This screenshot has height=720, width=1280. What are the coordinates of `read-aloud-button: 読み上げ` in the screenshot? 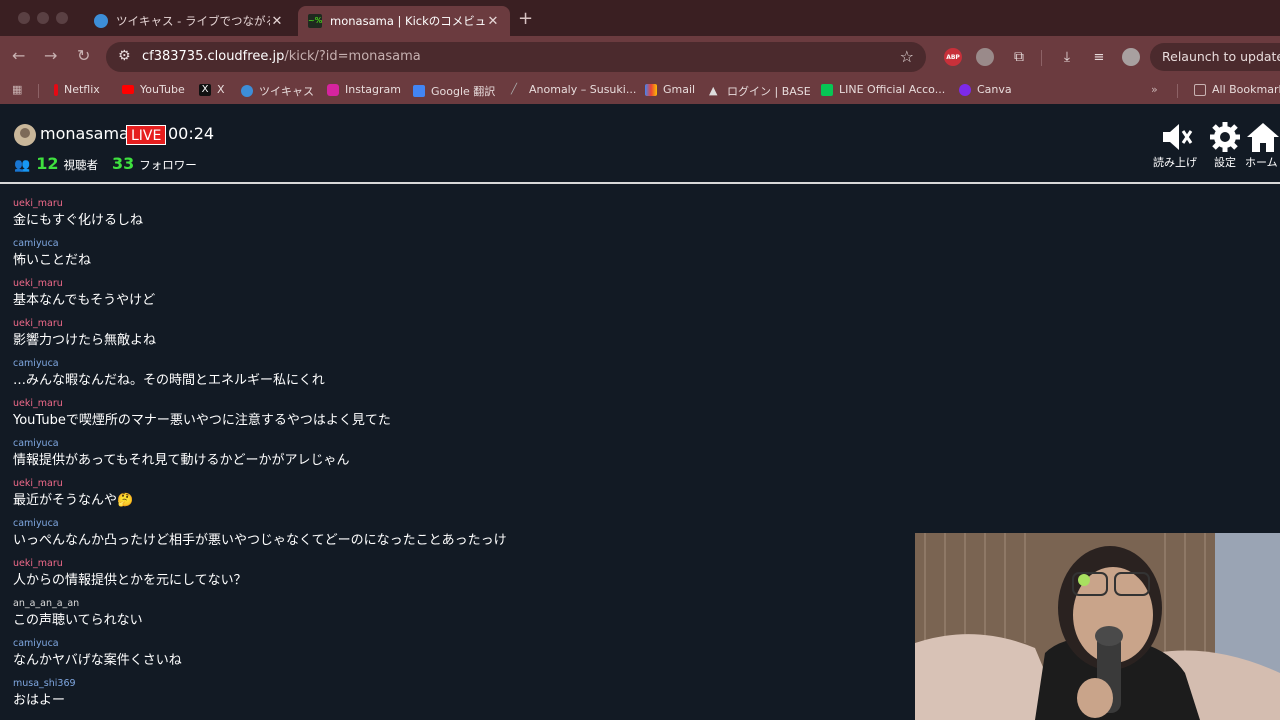 It's located at (1175, 145).